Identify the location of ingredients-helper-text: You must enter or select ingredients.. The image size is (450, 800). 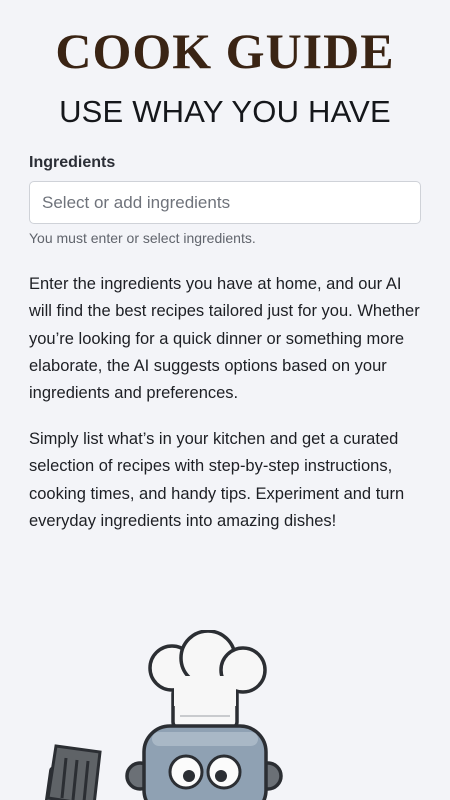
(142, 238).